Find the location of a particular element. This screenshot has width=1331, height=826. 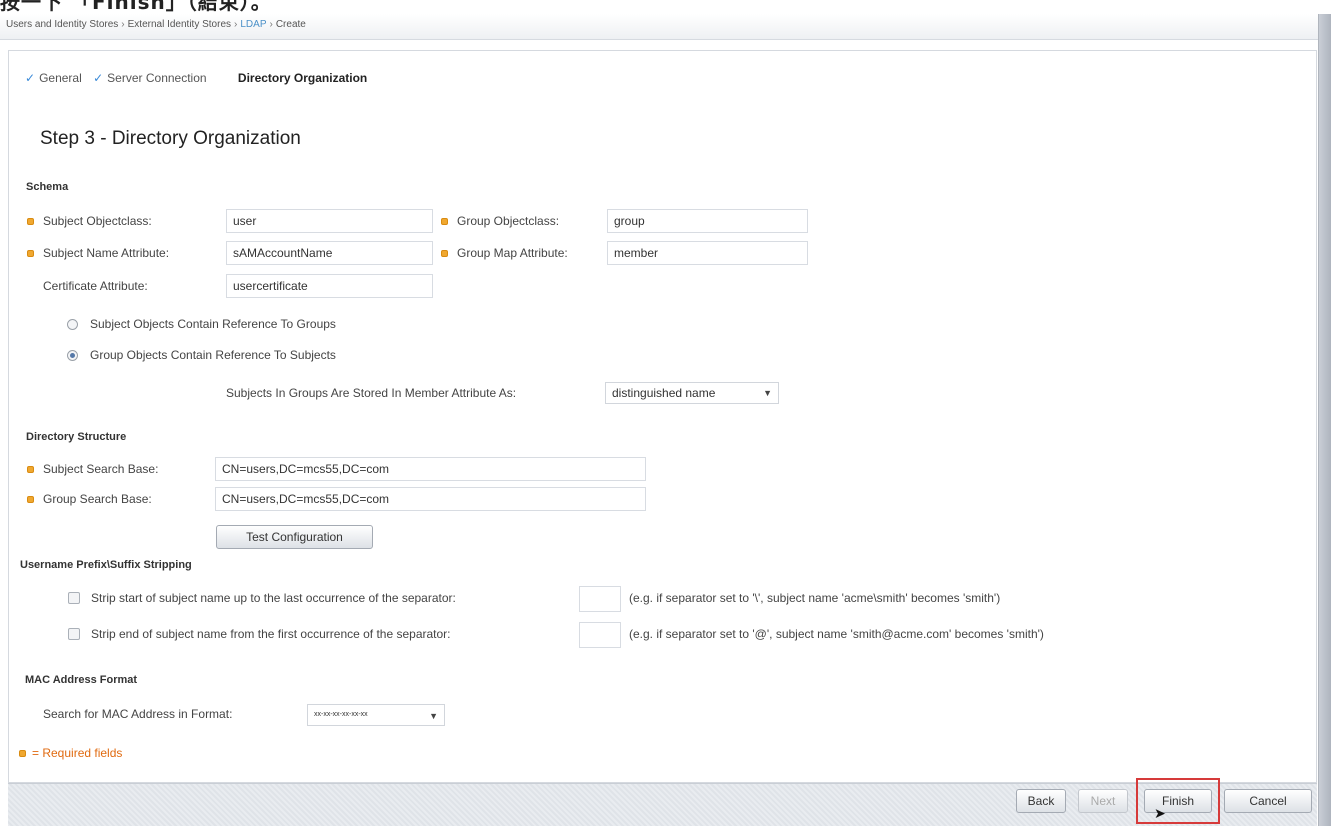

group-map-attribute-field: member is located at coordinates (707, 253).